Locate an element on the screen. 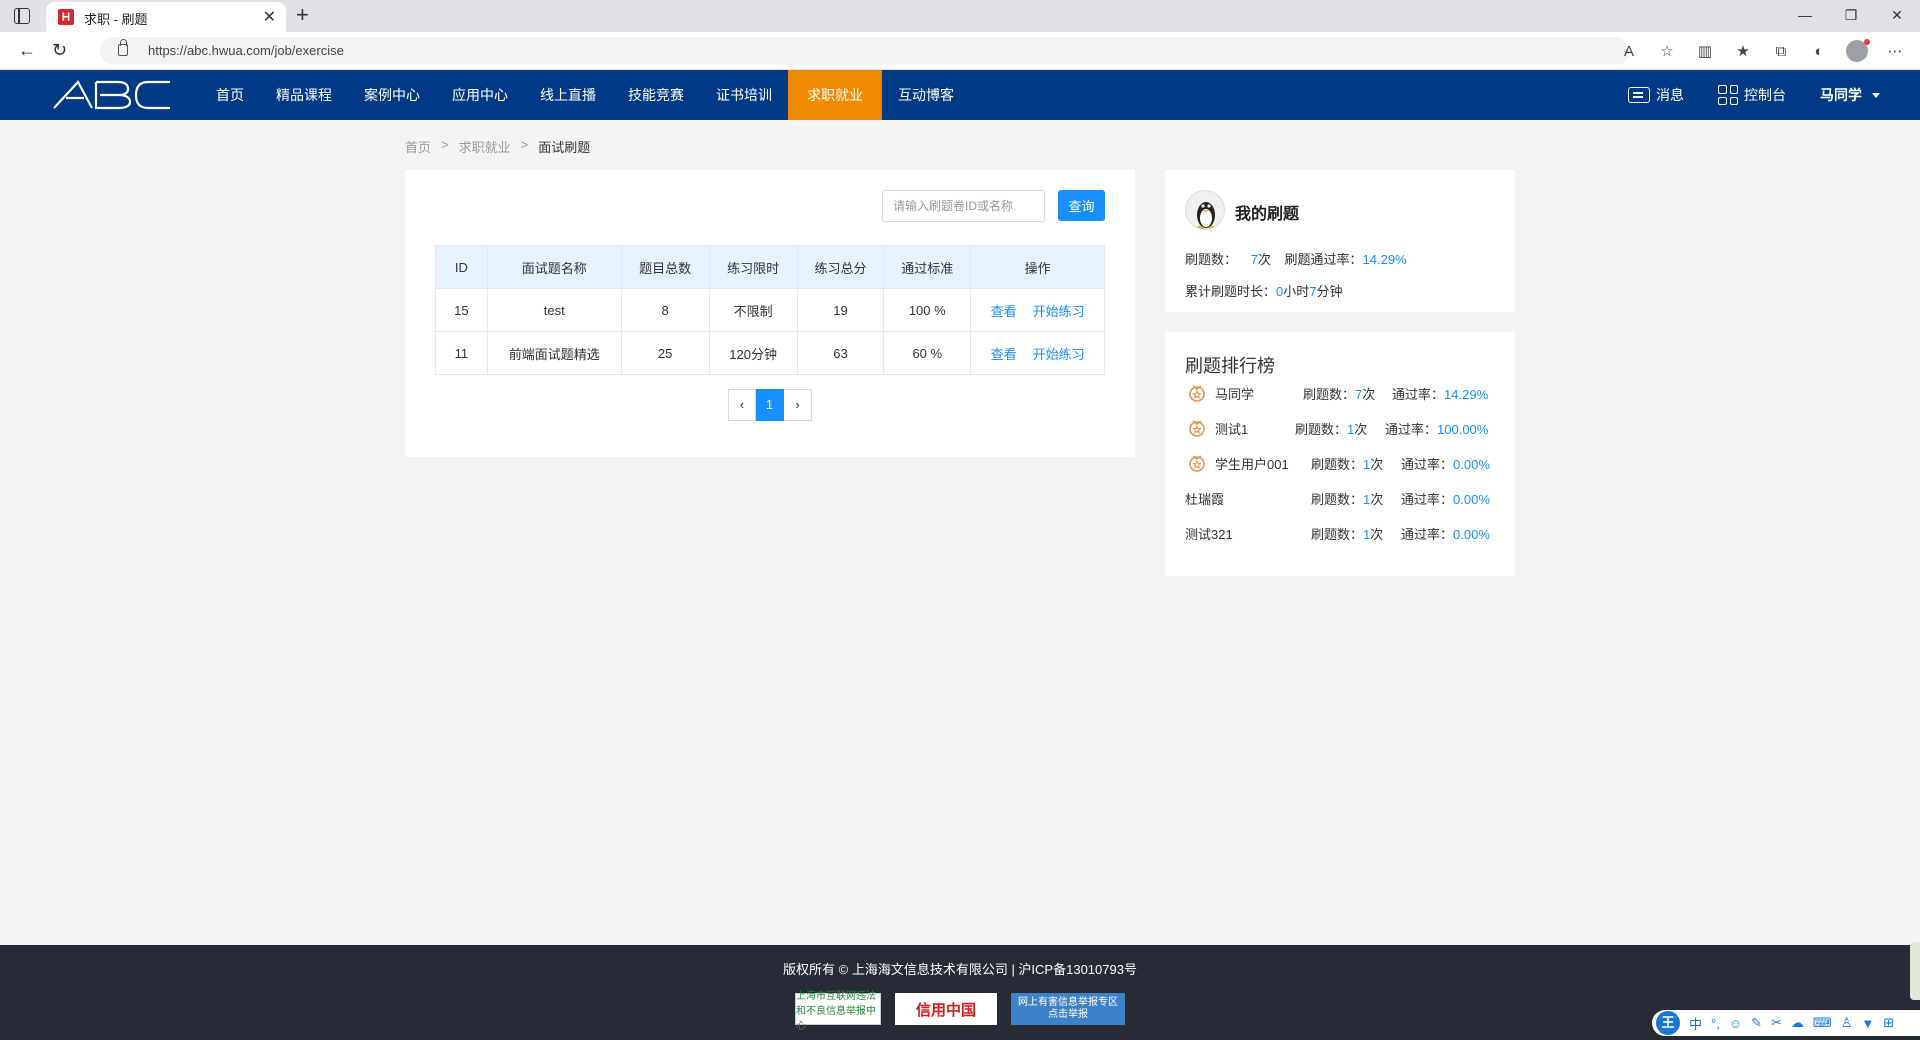 The width and height of the screenshot is (1920, 1040). pagination: ‹ 1 › is located at coordinates (770, 405).